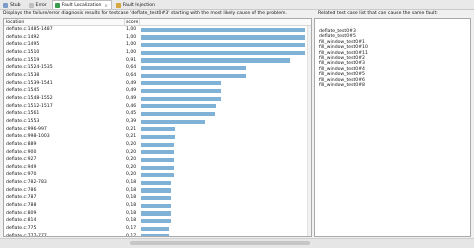 The image size is (474, 248). Describe the element at coordinates (157, 99) in the screenshot. I see `table-row: deflate.c:1548-1552 0,49` at that location.